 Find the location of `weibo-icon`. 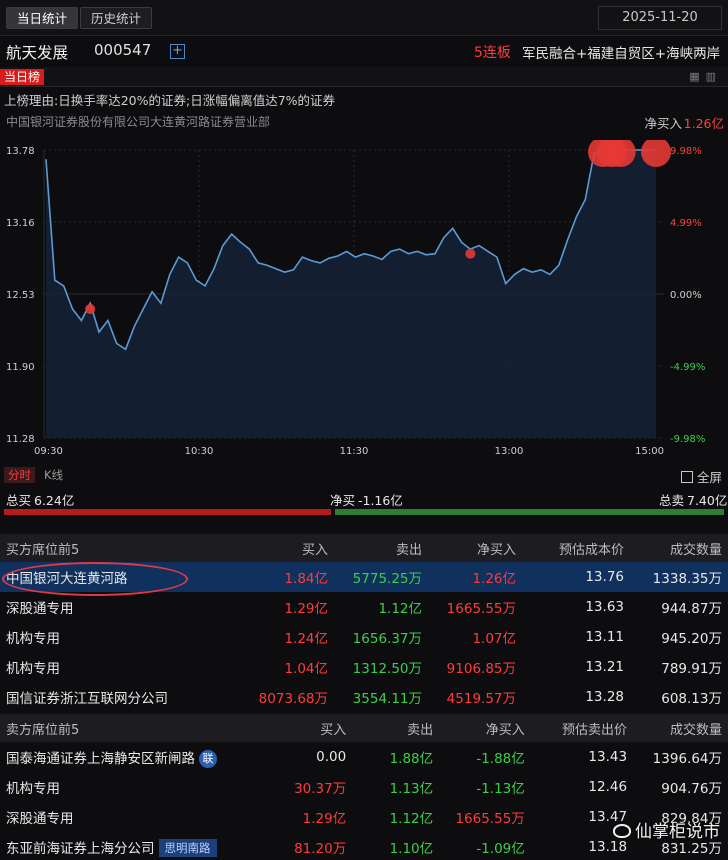

weibo-icon is located at coordinates (622, 831).